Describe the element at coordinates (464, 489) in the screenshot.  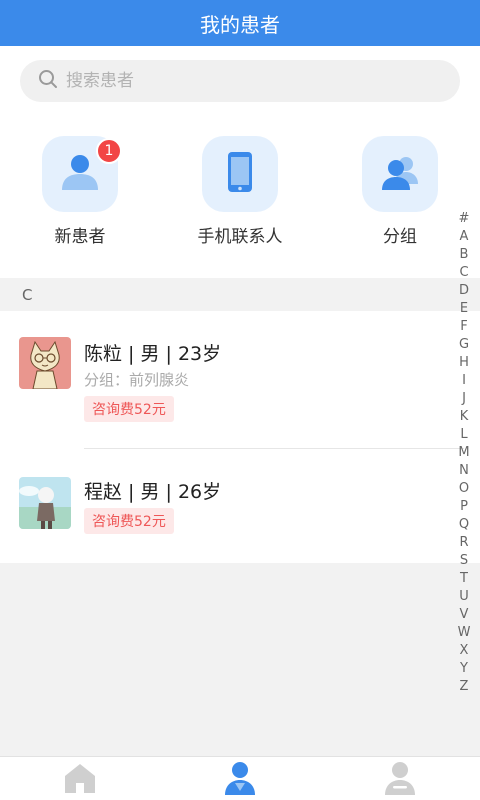
I see `index-letter: O` at that location.